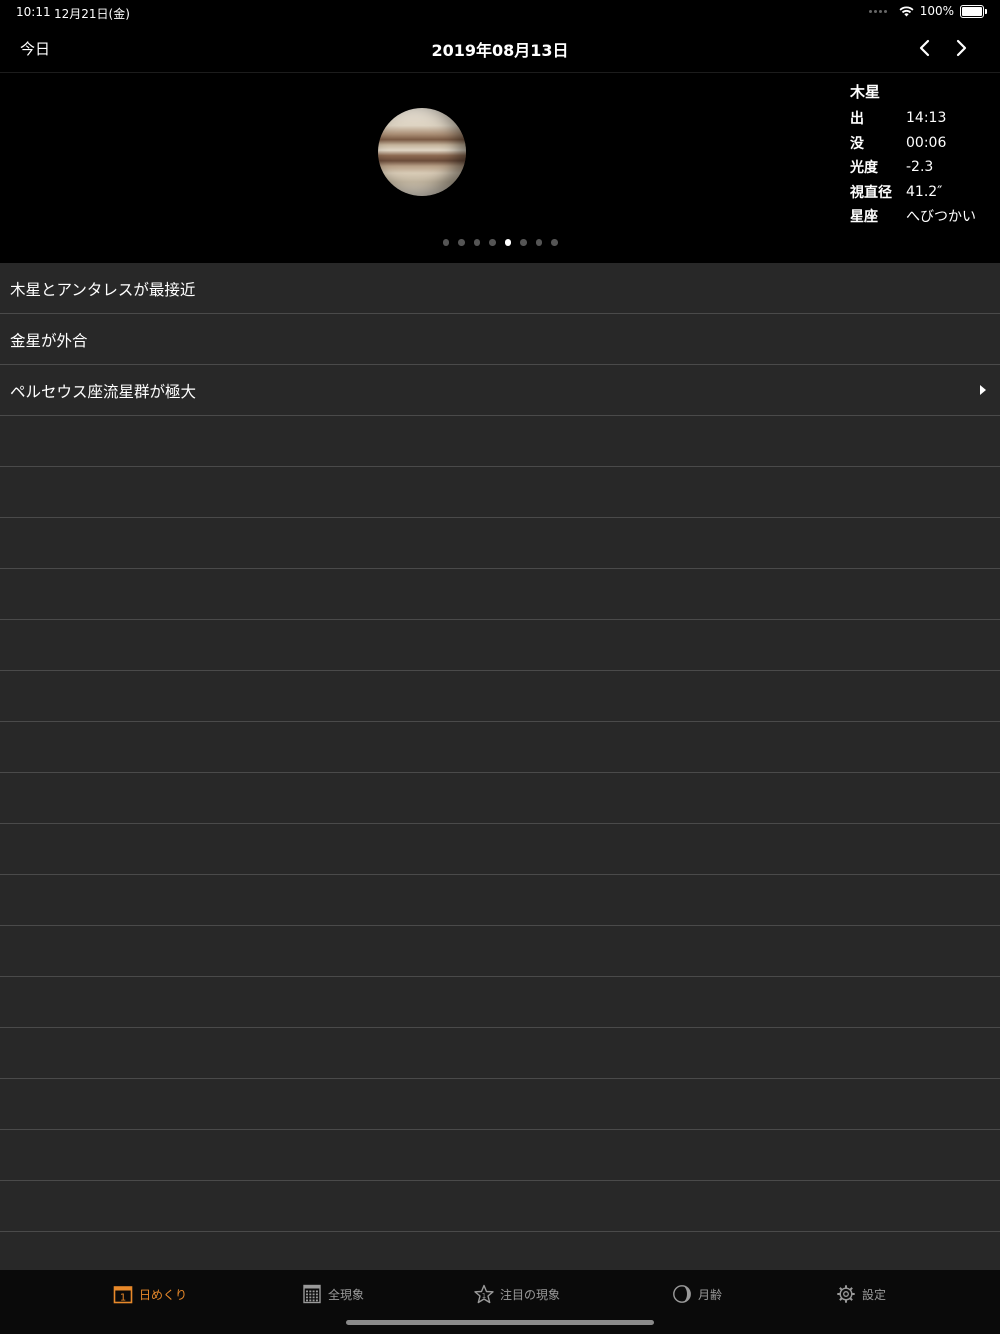 Image resolution: width=1000 pixels, height=1334 pixels. I want to click on tab-moon-phase: 月齢, so click(697, 1294).